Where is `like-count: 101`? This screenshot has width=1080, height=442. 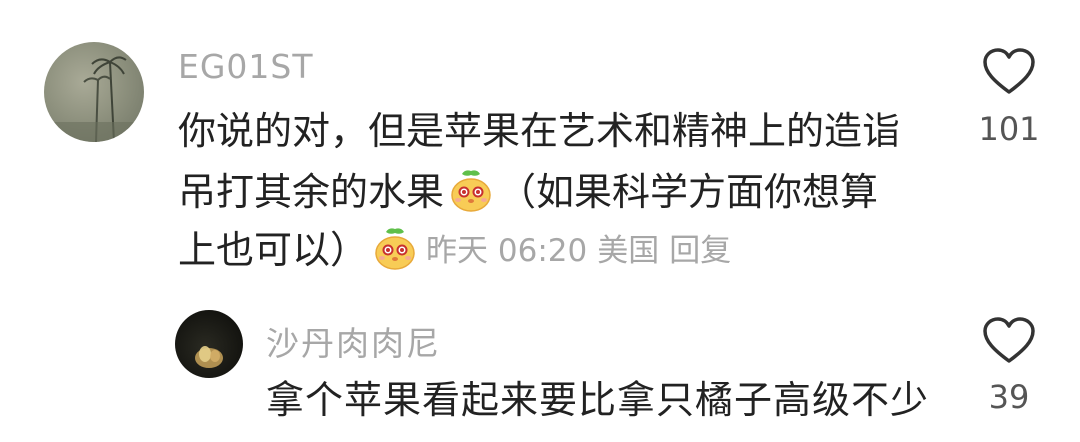
like-count: 101 is located at coordinates (1009, 129).